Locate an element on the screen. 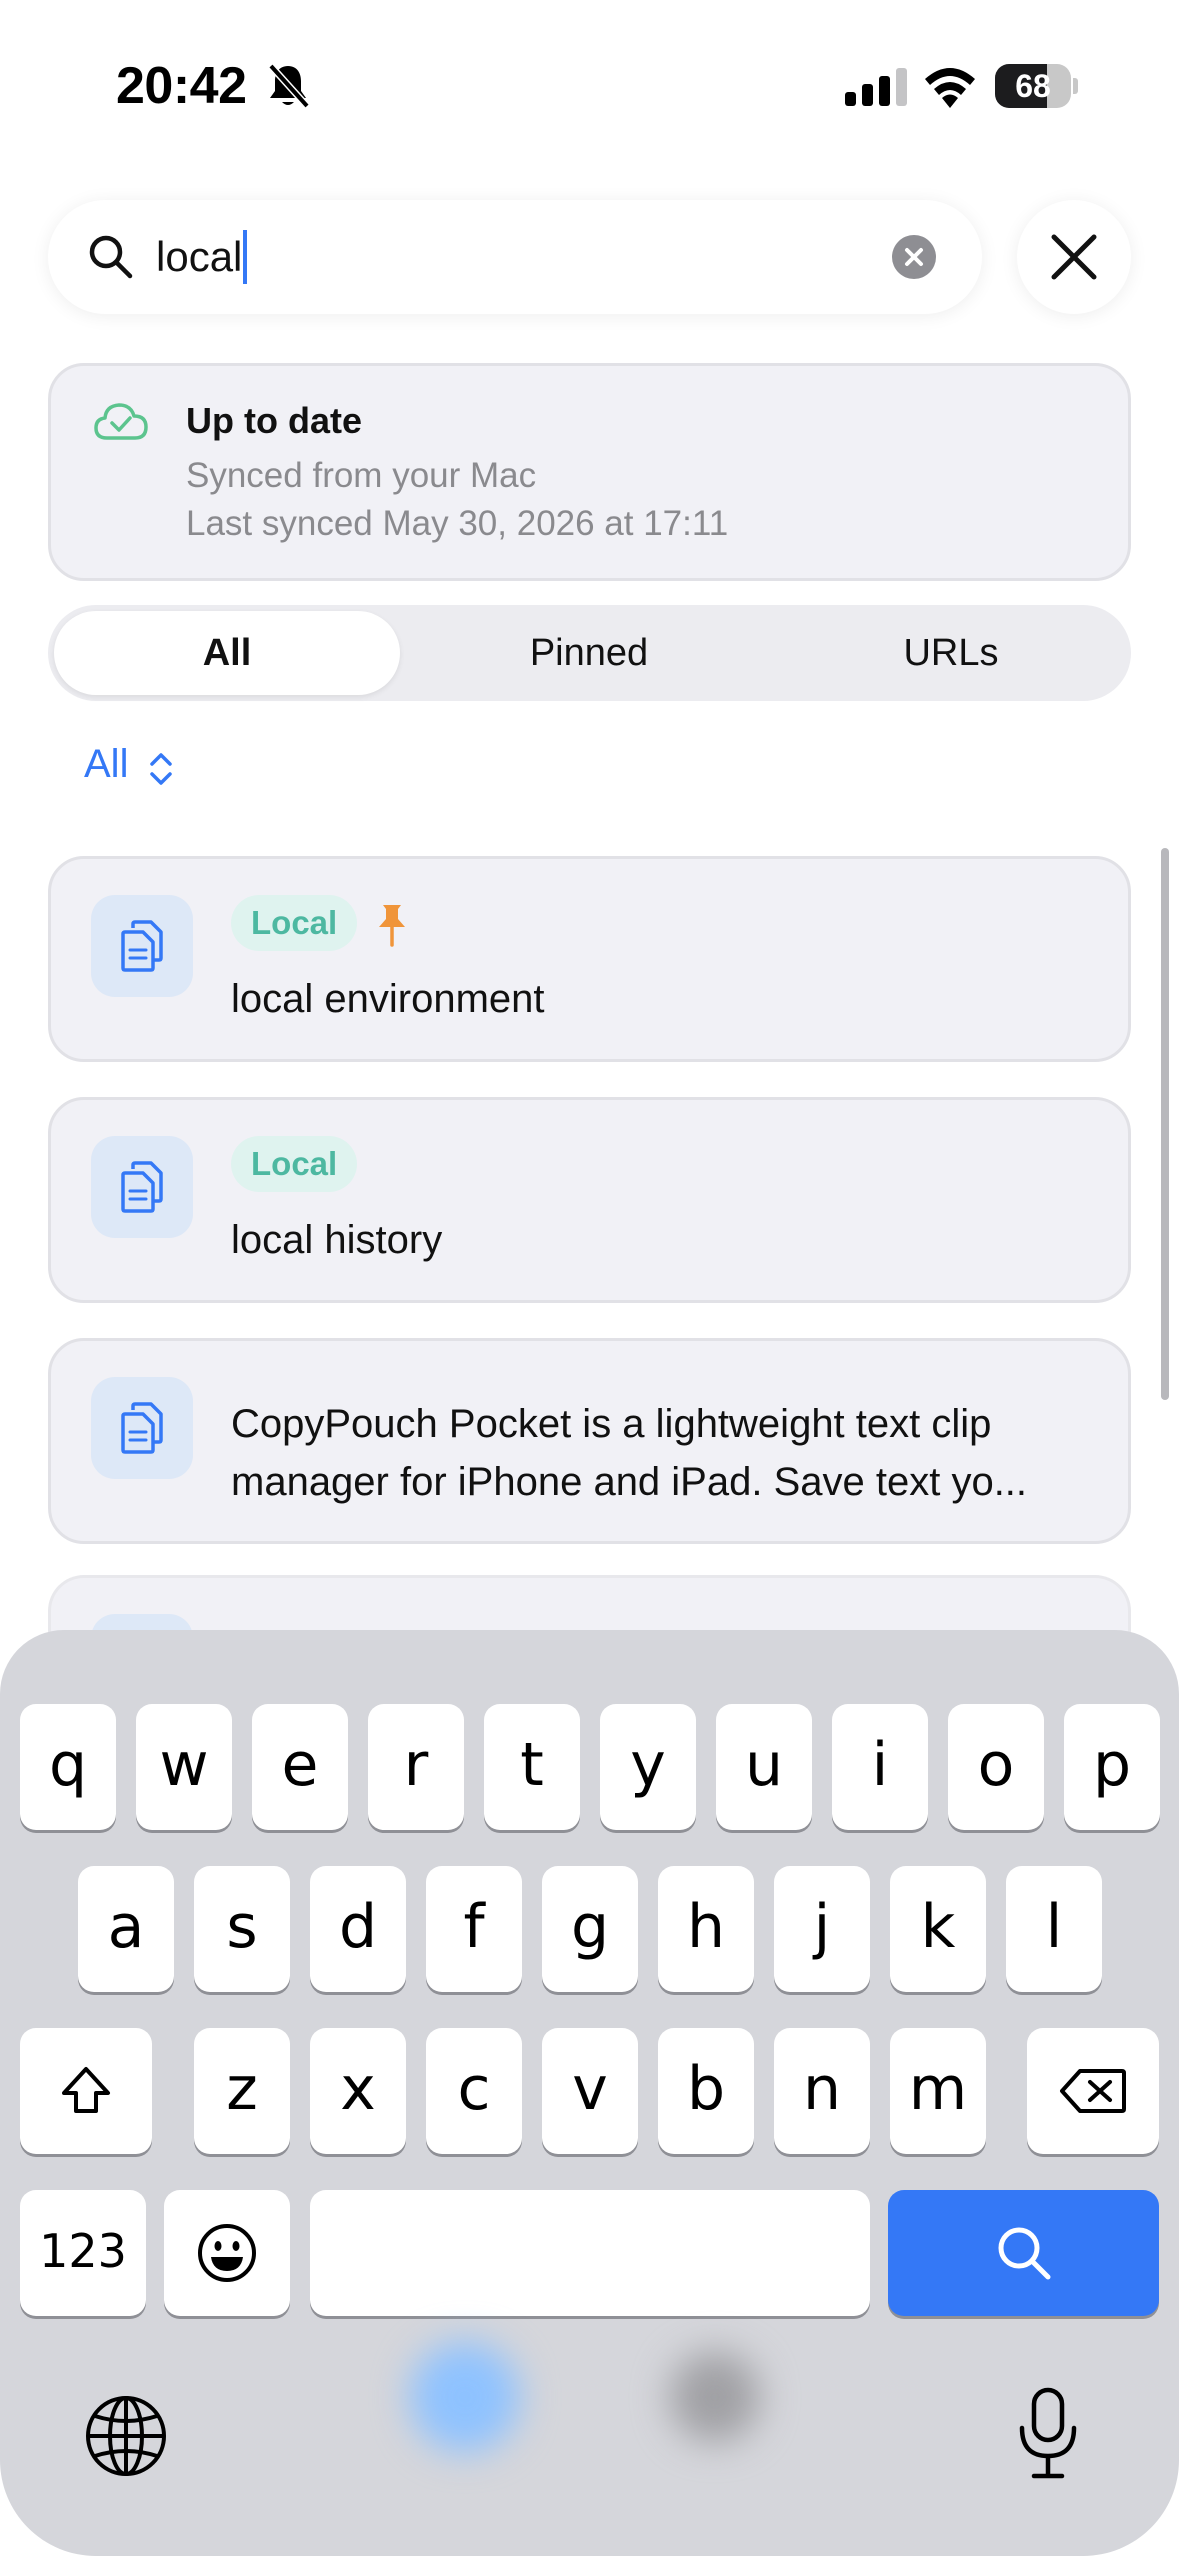 This screenshot has height=2556, width=1179. category-tabs: All Pinned URLs is located at coordinates (589, 653).